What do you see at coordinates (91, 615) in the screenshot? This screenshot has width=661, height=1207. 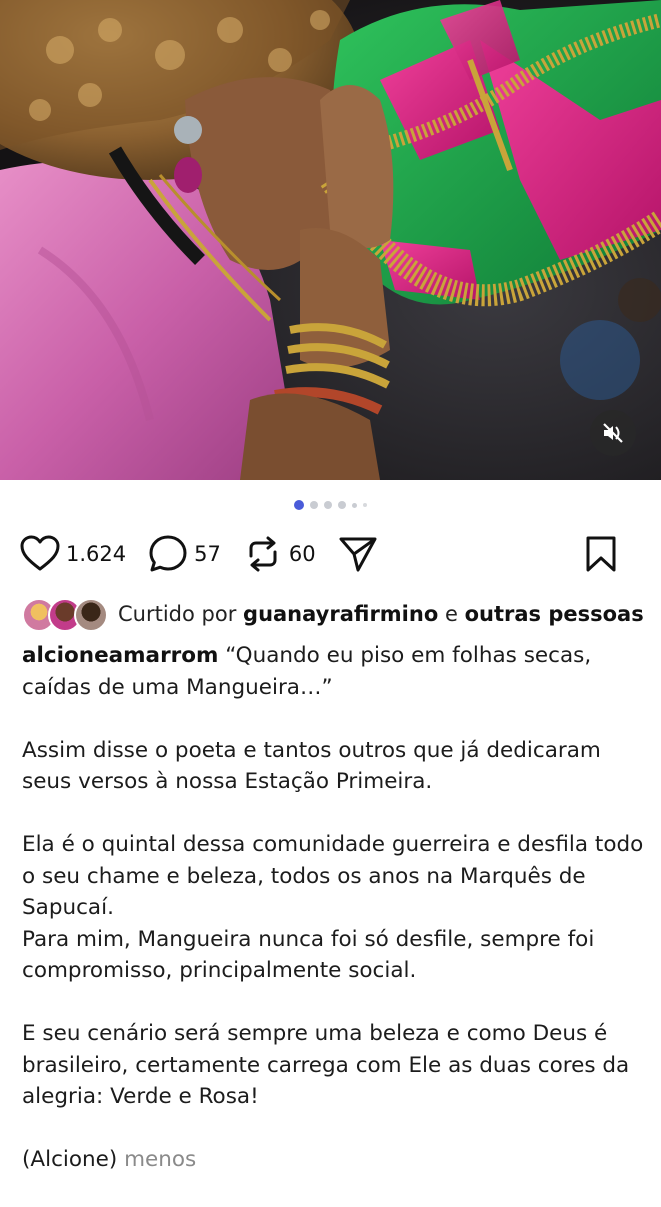 I see `avatar` at bounding box center [91, 615].